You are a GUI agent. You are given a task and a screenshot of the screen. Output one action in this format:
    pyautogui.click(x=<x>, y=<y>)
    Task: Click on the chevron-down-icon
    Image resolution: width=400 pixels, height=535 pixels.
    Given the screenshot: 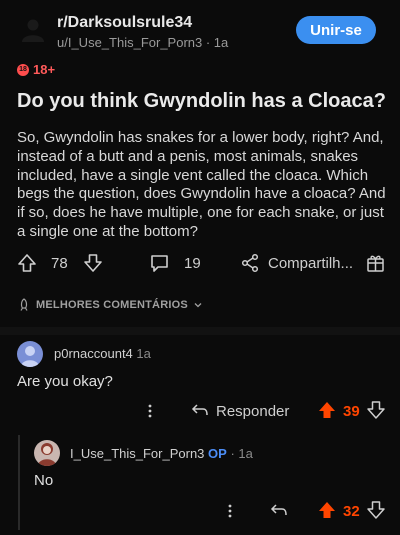 What is the action you would take?
    pyautogui.click(x=198, y=305)
    